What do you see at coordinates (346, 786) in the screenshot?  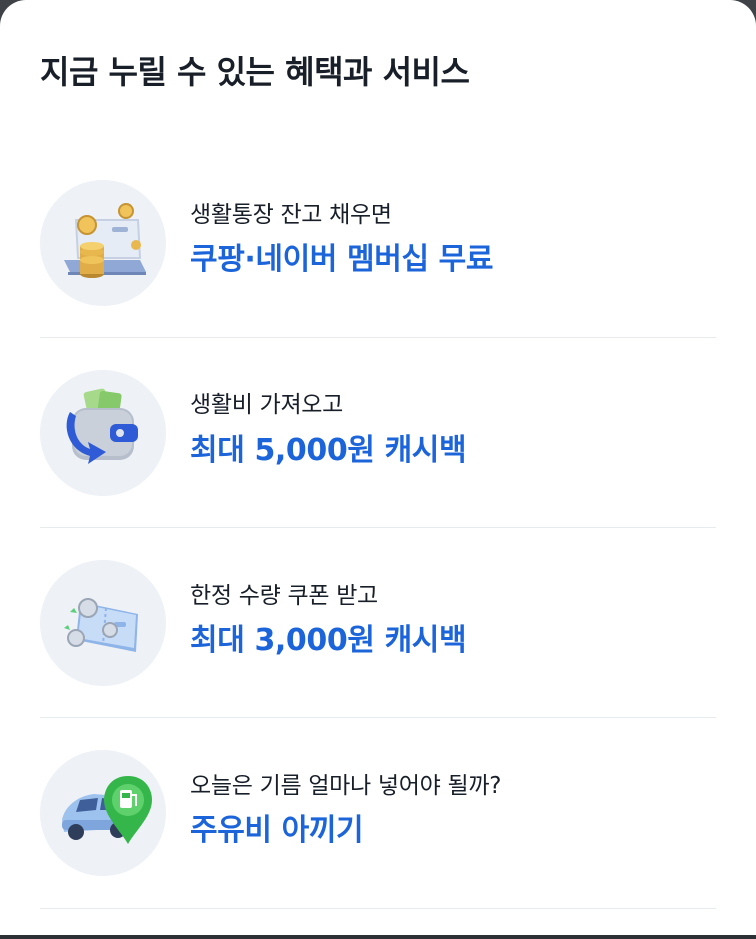 I see `item-subtitle: 오늘은 기름 얼마나 넣어야 될까?` at bounding box center [346, 786].